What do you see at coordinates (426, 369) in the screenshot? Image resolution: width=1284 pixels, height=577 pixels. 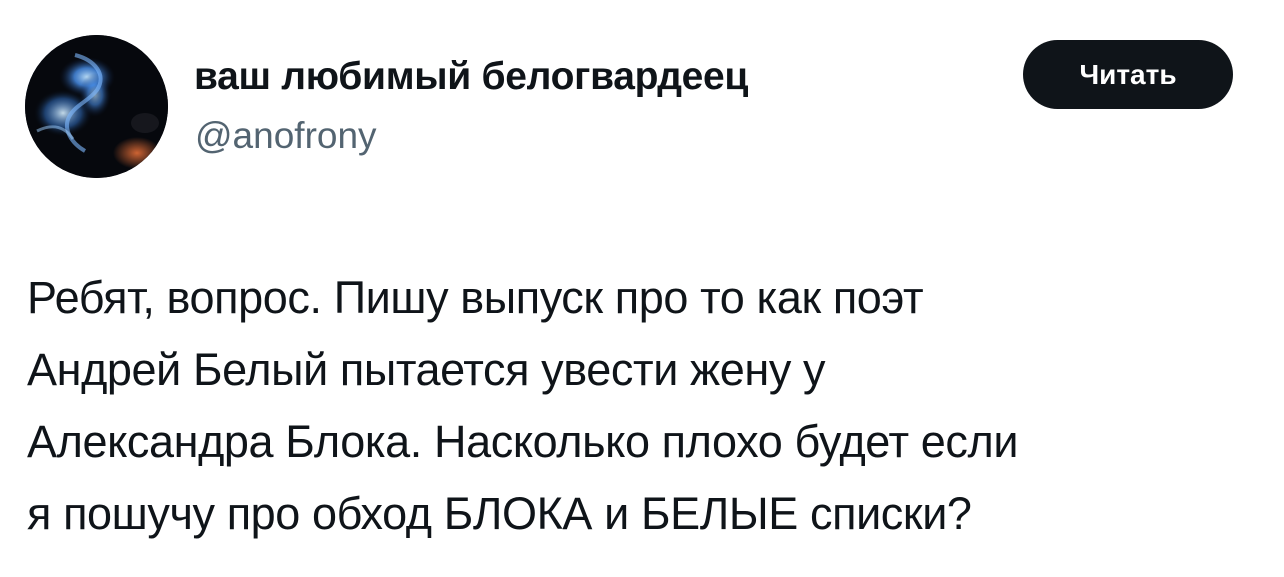 I see `tweet-line: Андрей Белый пытается увести жену у` at bounding box center [426, 369].